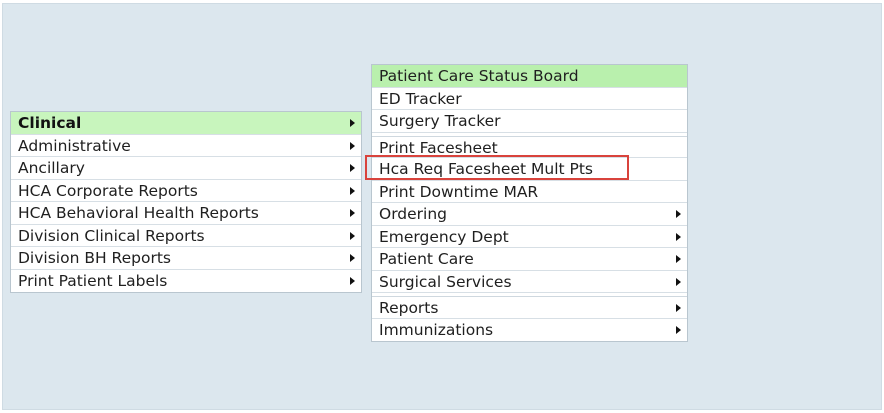 The width and height of the screenshot is (884, 413). What do you see at coordinates (529, 214) in the screenshot?
I see `submenu-item-ordering: Ordering` at bounding box center [529, 214].